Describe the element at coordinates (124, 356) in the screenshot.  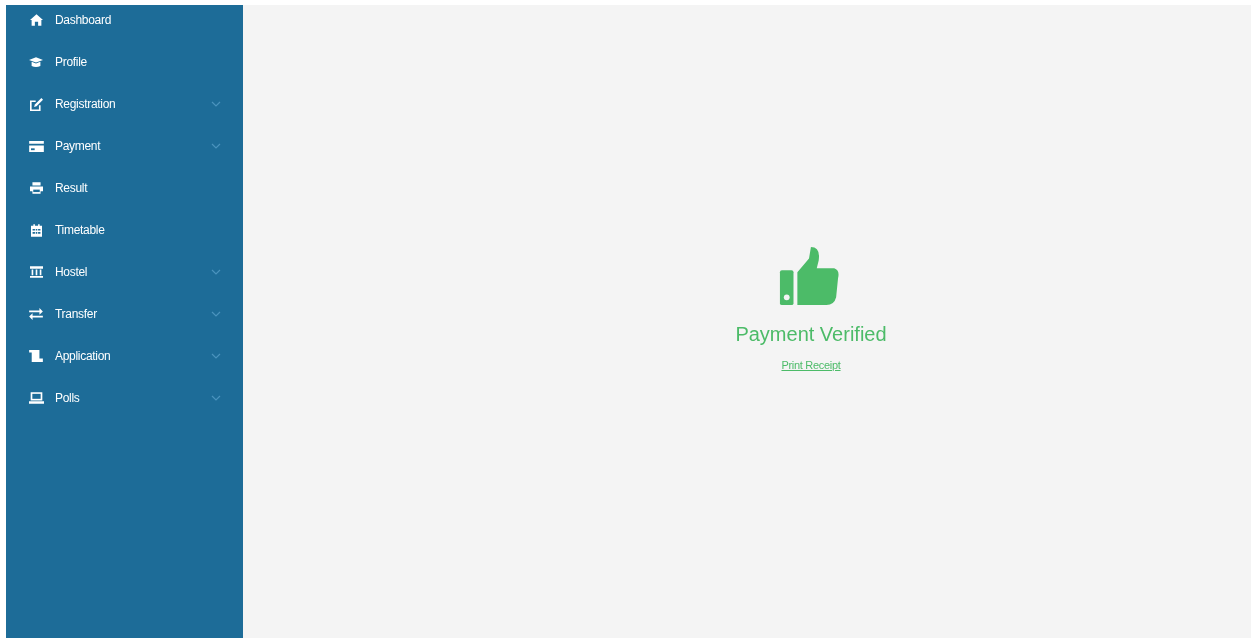
I see `sidebar-item: Application` at that location.